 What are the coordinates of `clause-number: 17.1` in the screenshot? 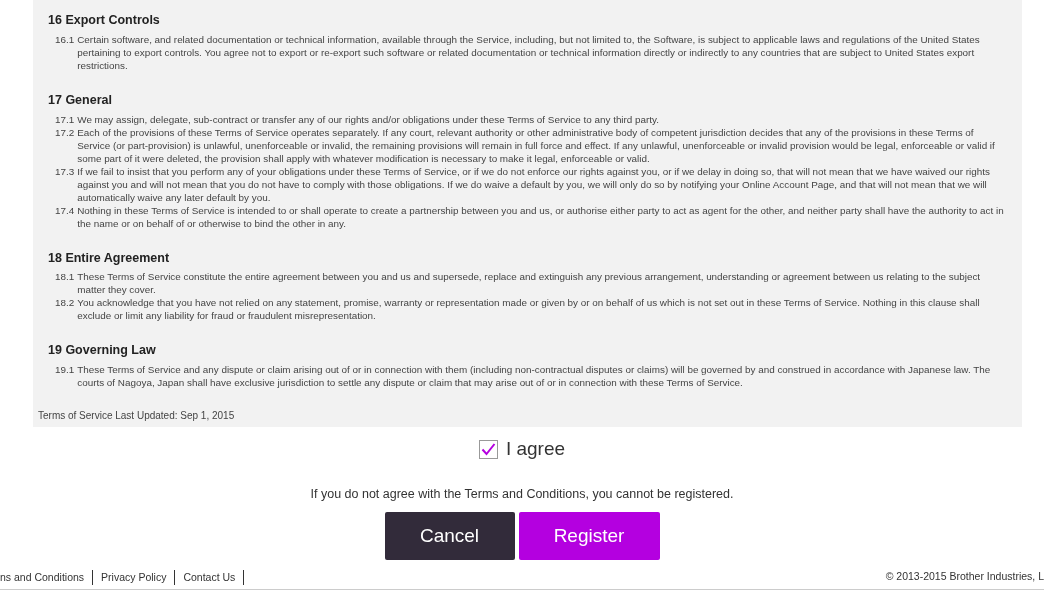 It's located at (65, 119).